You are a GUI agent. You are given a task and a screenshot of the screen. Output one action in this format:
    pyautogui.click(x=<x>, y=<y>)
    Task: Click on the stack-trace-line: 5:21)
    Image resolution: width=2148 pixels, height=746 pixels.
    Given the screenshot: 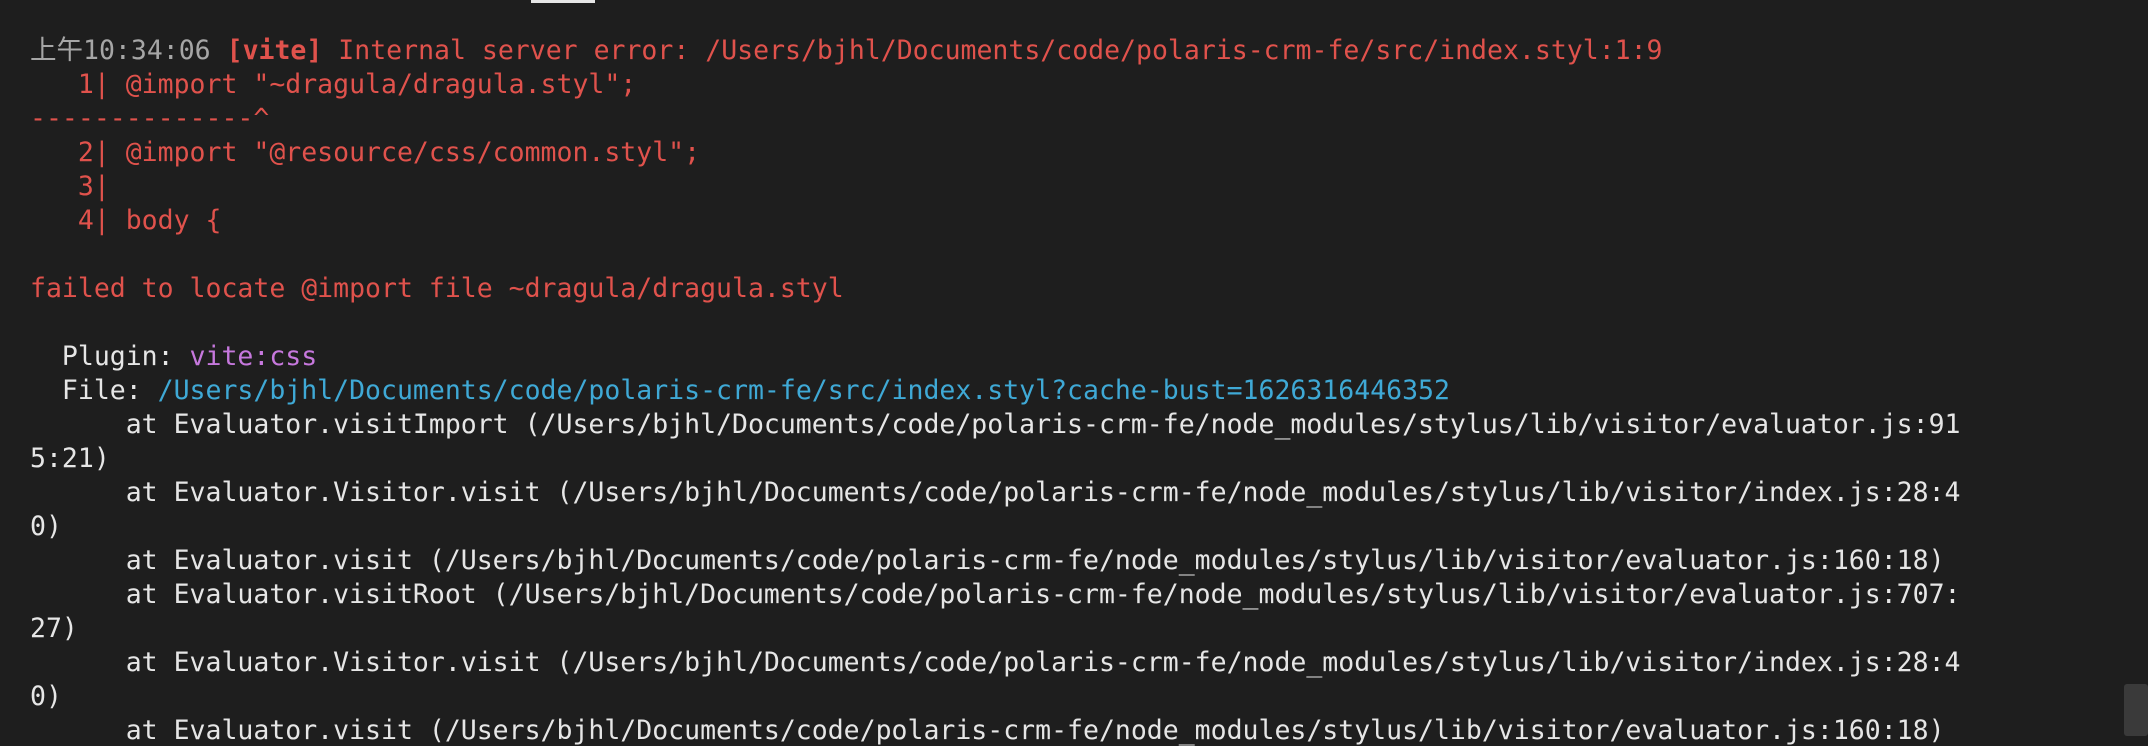 What is the action you would take?
    pyautogui.click(x=70, y=458)
    